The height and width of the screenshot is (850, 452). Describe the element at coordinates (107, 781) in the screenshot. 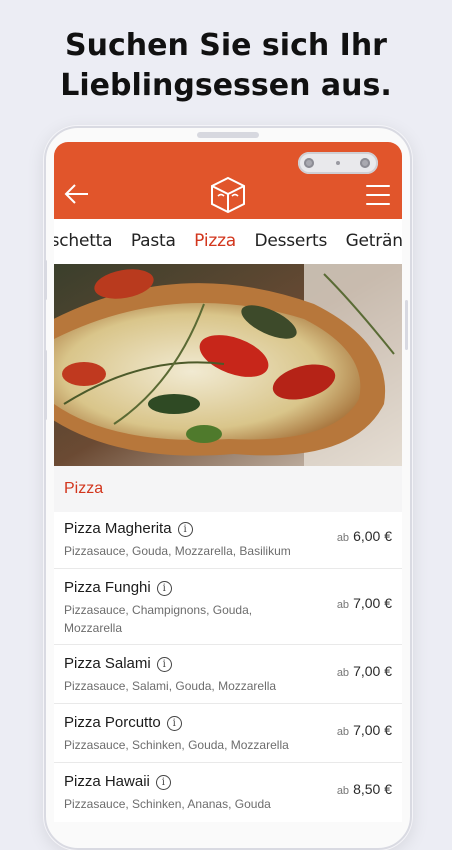

I see `item-name: Pizza Hawaii` at that location.